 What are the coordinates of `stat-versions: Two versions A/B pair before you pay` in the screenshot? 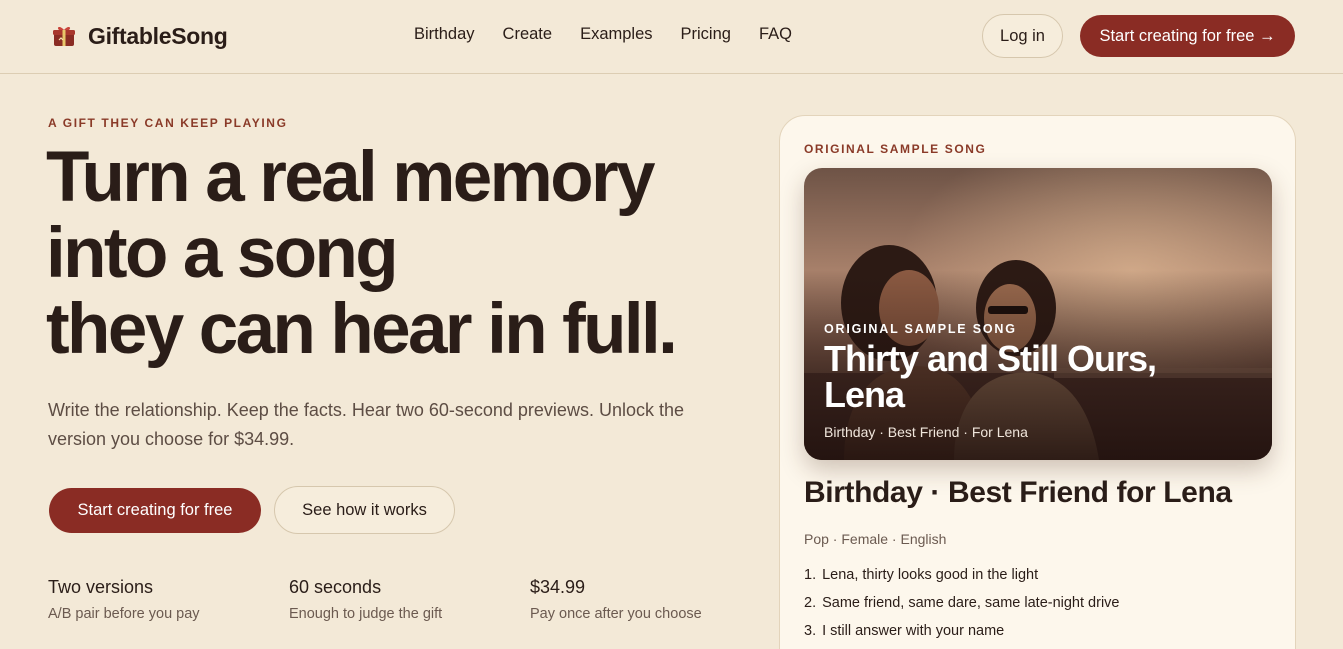 It's located at (124, 599).